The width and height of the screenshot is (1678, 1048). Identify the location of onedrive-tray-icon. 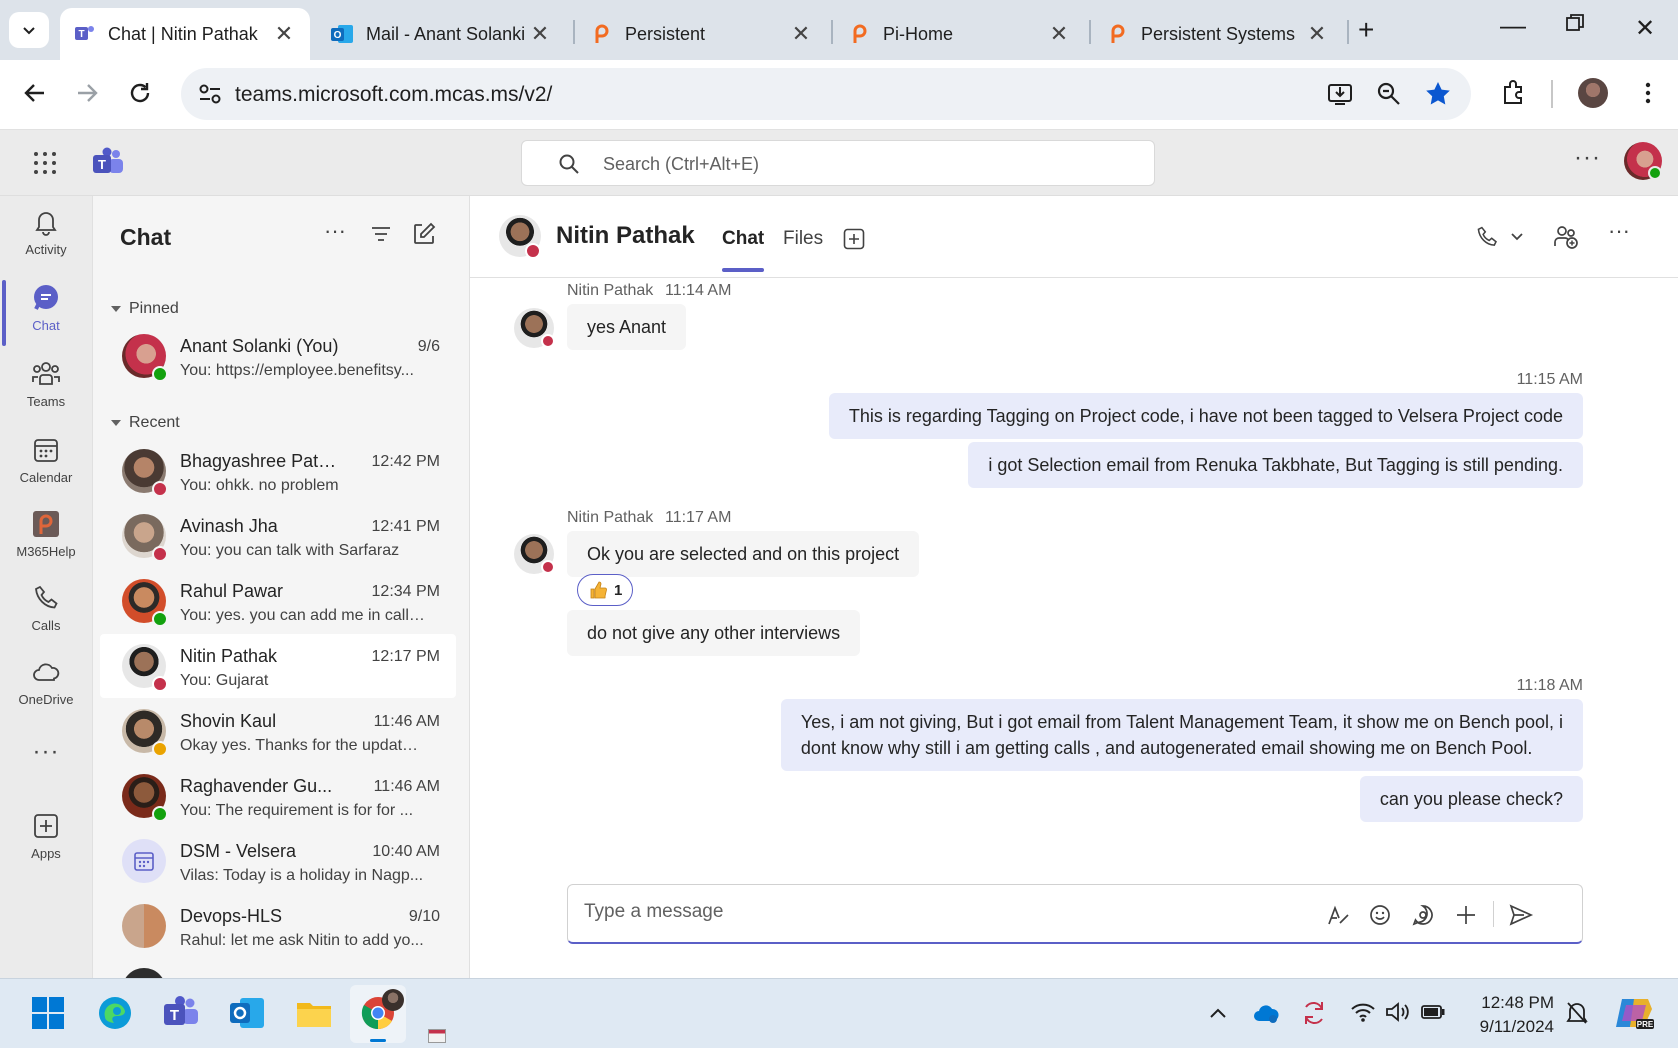
(1266, 1013).